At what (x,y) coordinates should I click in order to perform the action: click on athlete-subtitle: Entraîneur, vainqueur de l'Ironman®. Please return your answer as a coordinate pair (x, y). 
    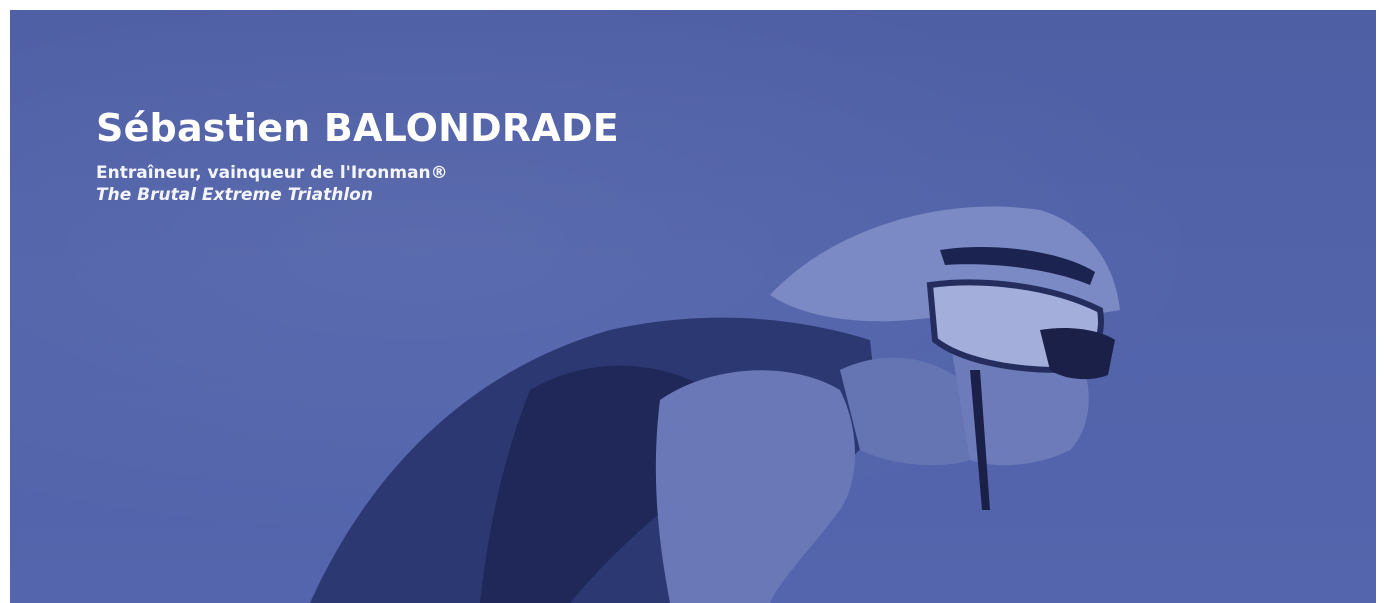
    Looking at the image, I should click on (272, 173).